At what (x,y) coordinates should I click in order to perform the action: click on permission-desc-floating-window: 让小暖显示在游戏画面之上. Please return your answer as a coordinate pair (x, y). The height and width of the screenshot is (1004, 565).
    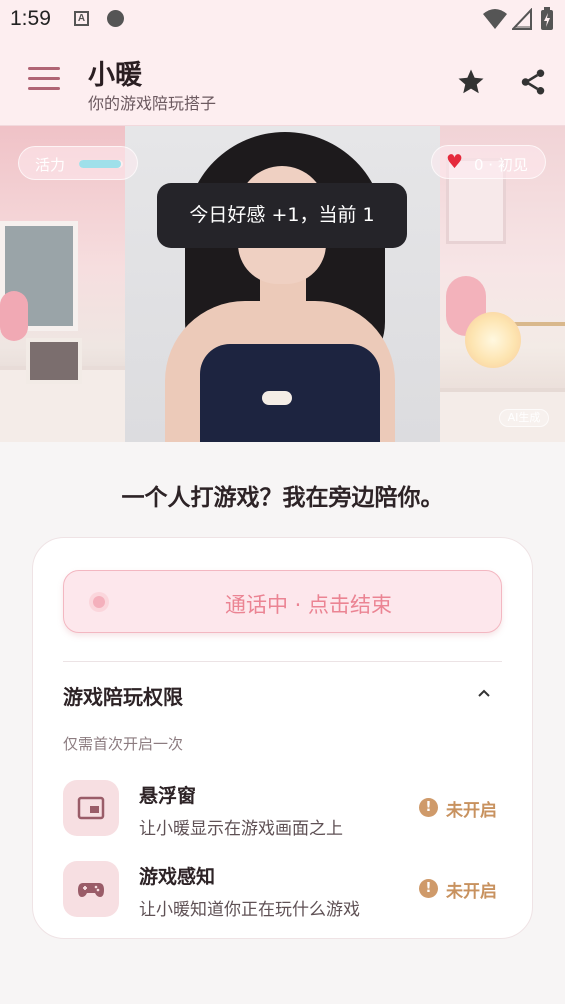
    Looking at the image, I should click on (241, 829).